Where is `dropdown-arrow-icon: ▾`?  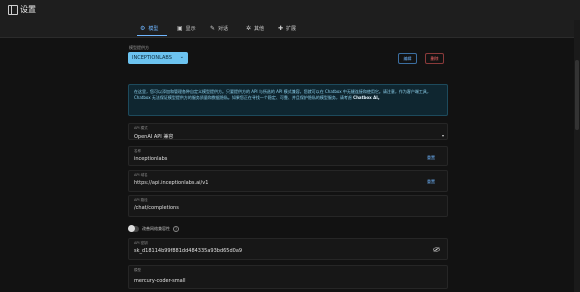 dropdown-arrow-icon: ▾ is located at coordinates (442, 135).